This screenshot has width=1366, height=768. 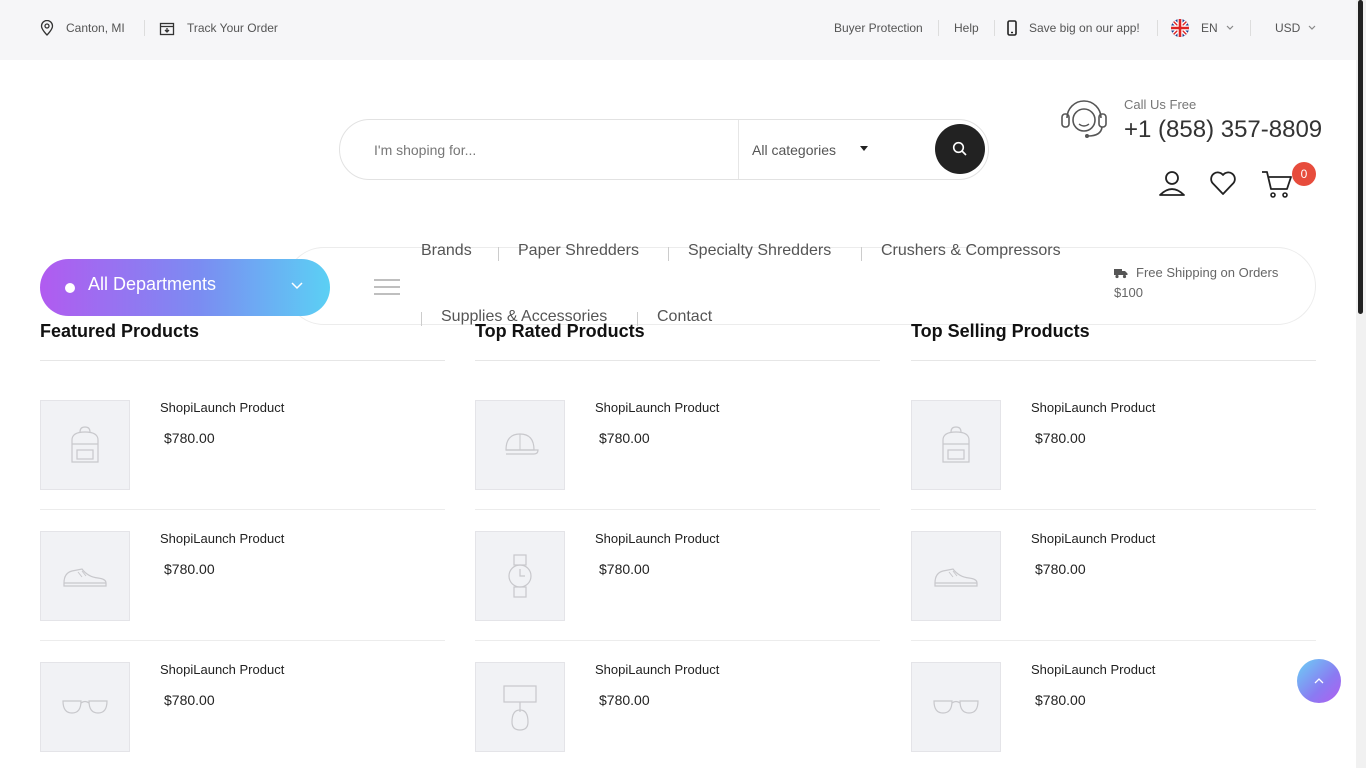 I want to click on search-button, so click(x=960, y=149).